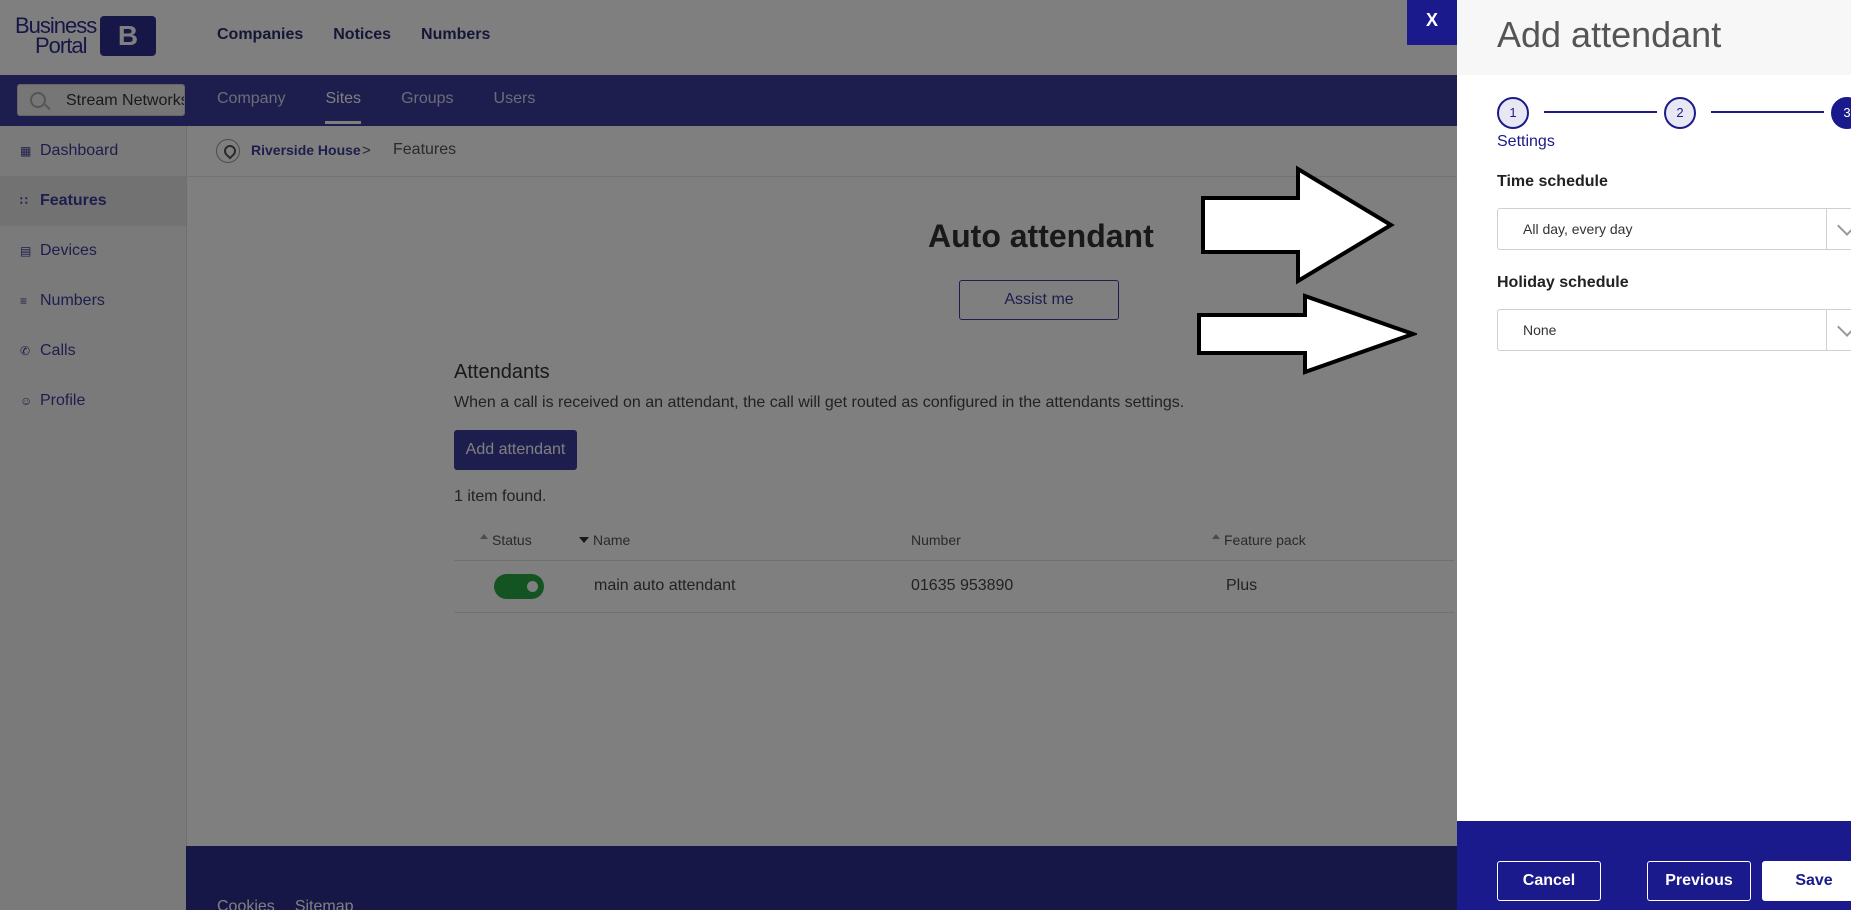  Describe the element at coordinates (1699, 881) in the screenshot. I see `previous-button: Previous` at that location.